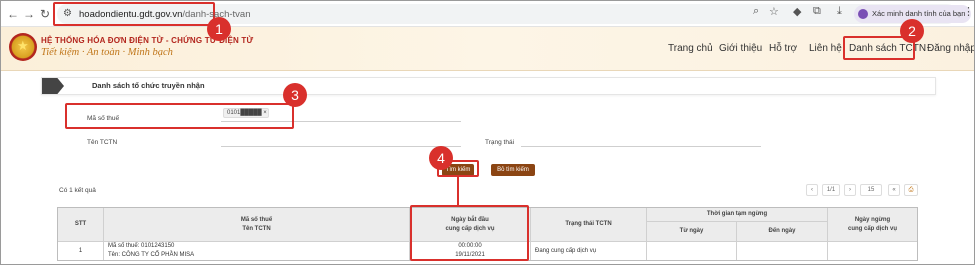  I want to click on row-from, so click(692, 251).